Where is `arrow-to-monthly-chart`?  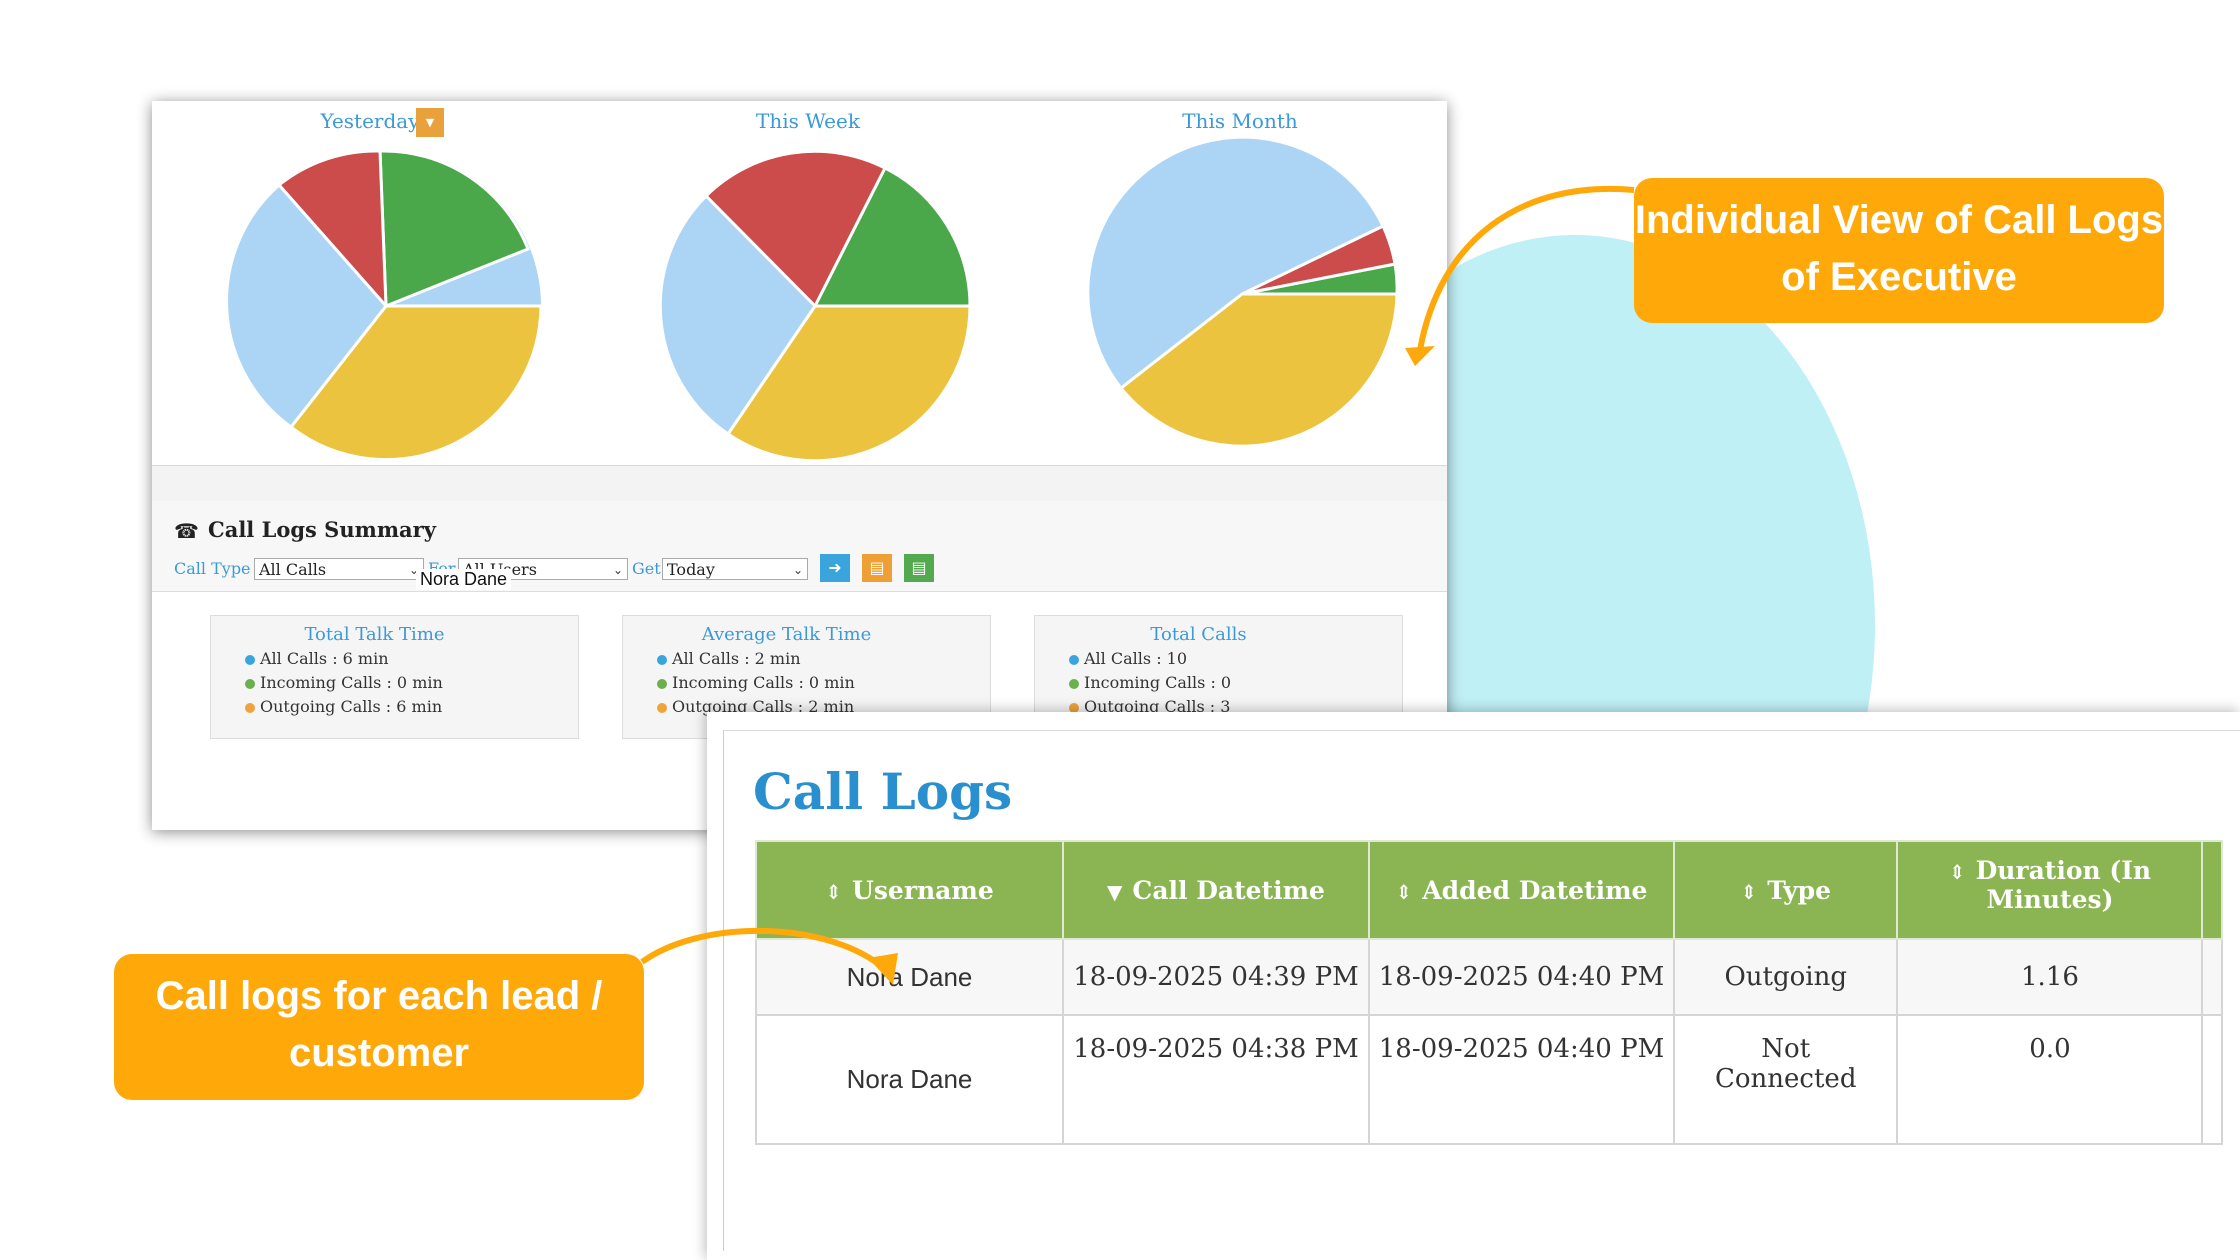 arrow-to-monthly-chart is located at coordinates (1526, 268).